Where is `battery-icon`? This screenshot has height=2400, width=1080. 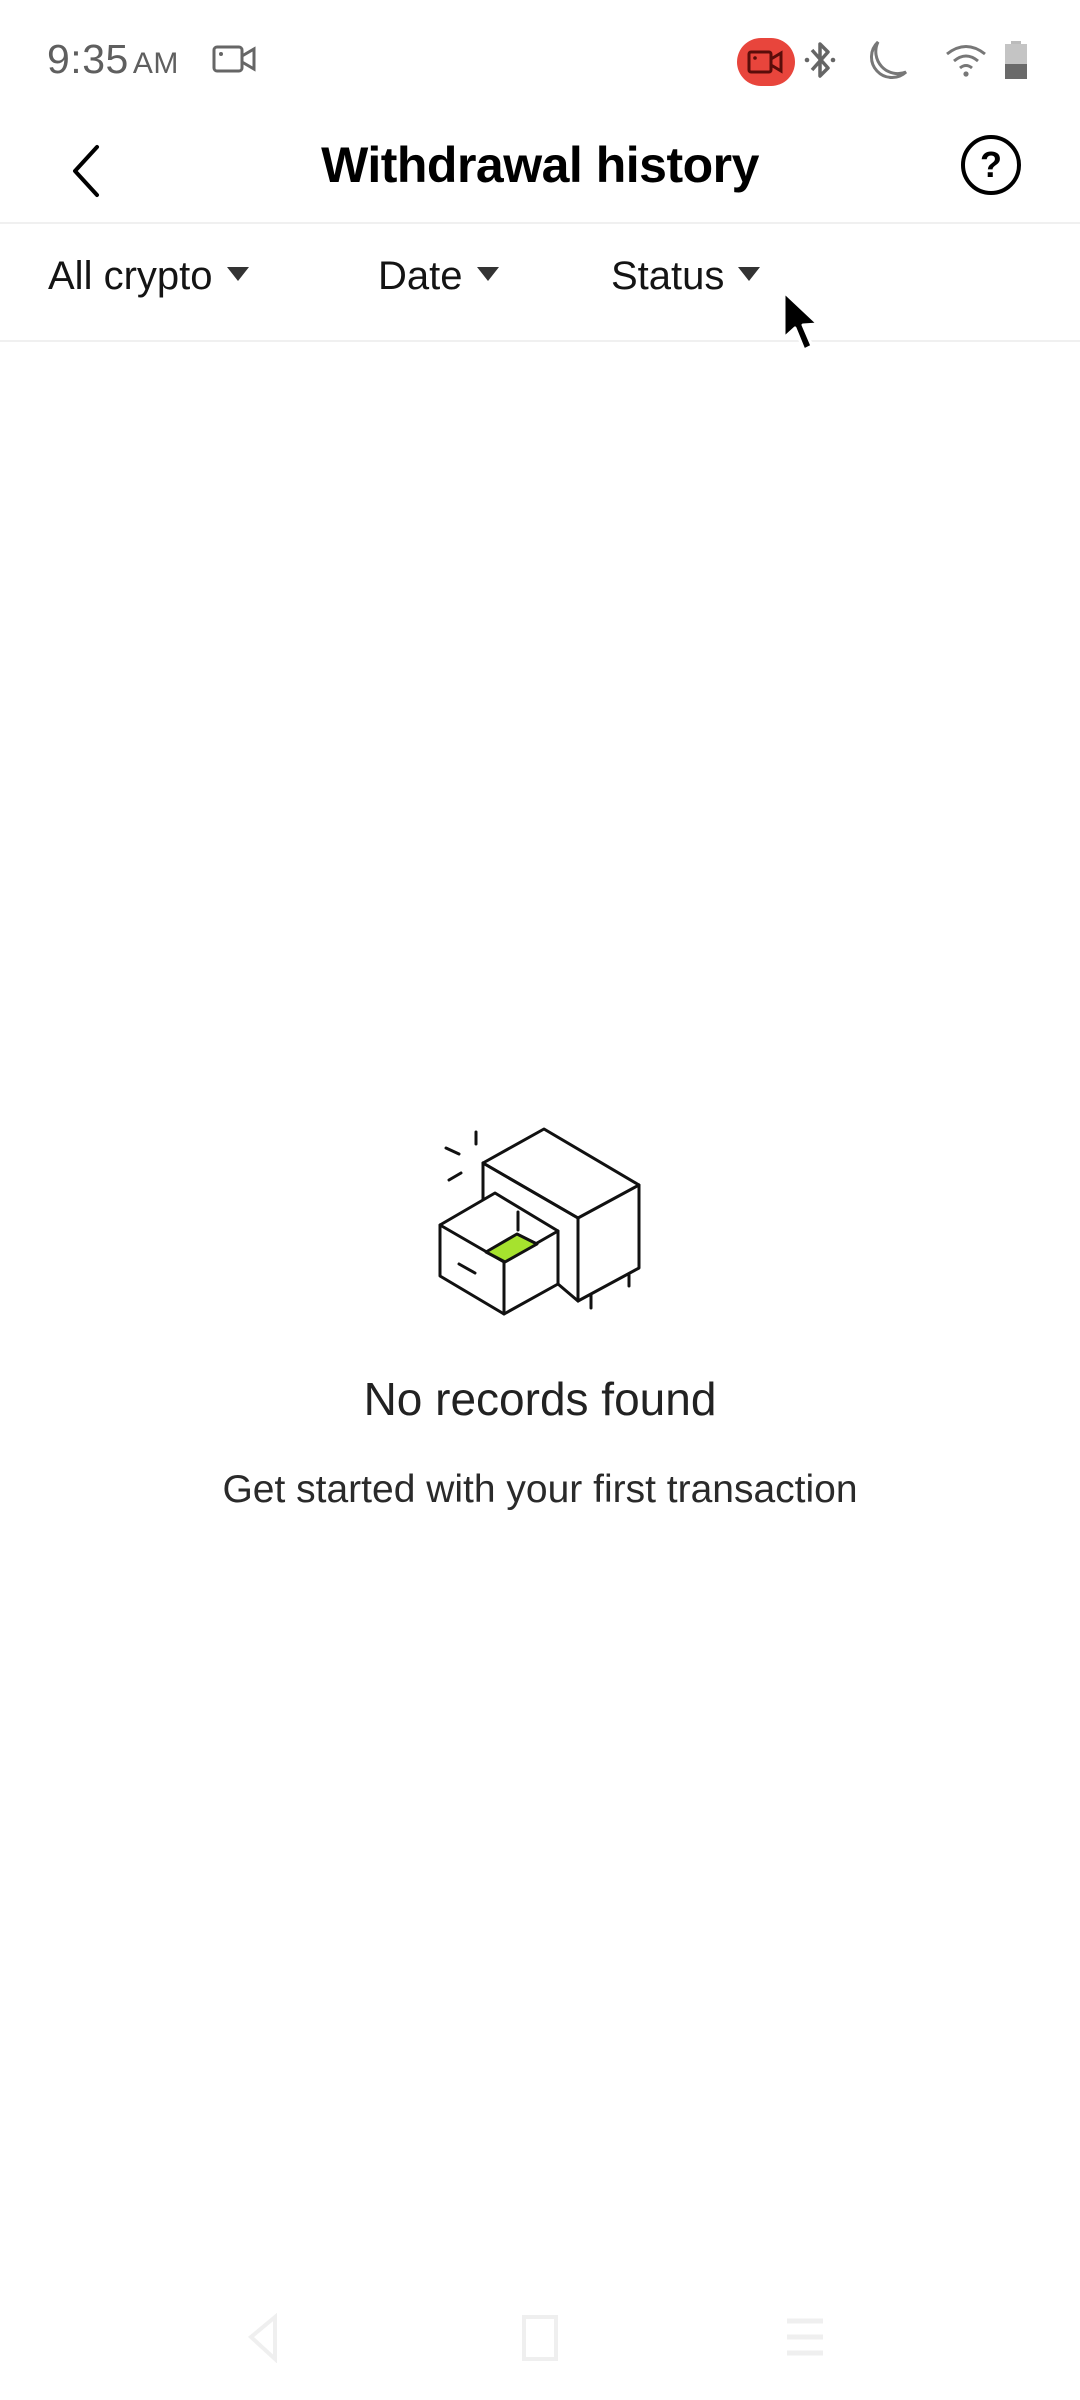
battery-icon is located at coordinates (1016, 60).